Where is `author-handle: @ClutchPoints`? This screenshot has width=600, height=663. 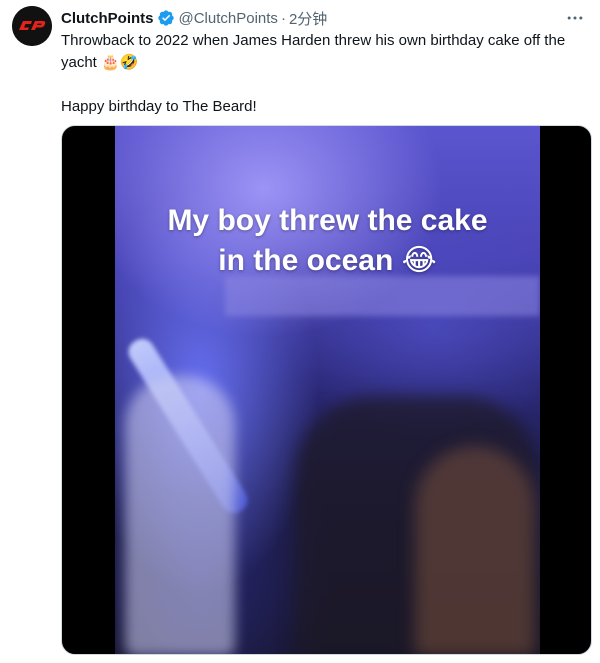 author-handle: @ClutchPoints is located at coordinates (228, 18).